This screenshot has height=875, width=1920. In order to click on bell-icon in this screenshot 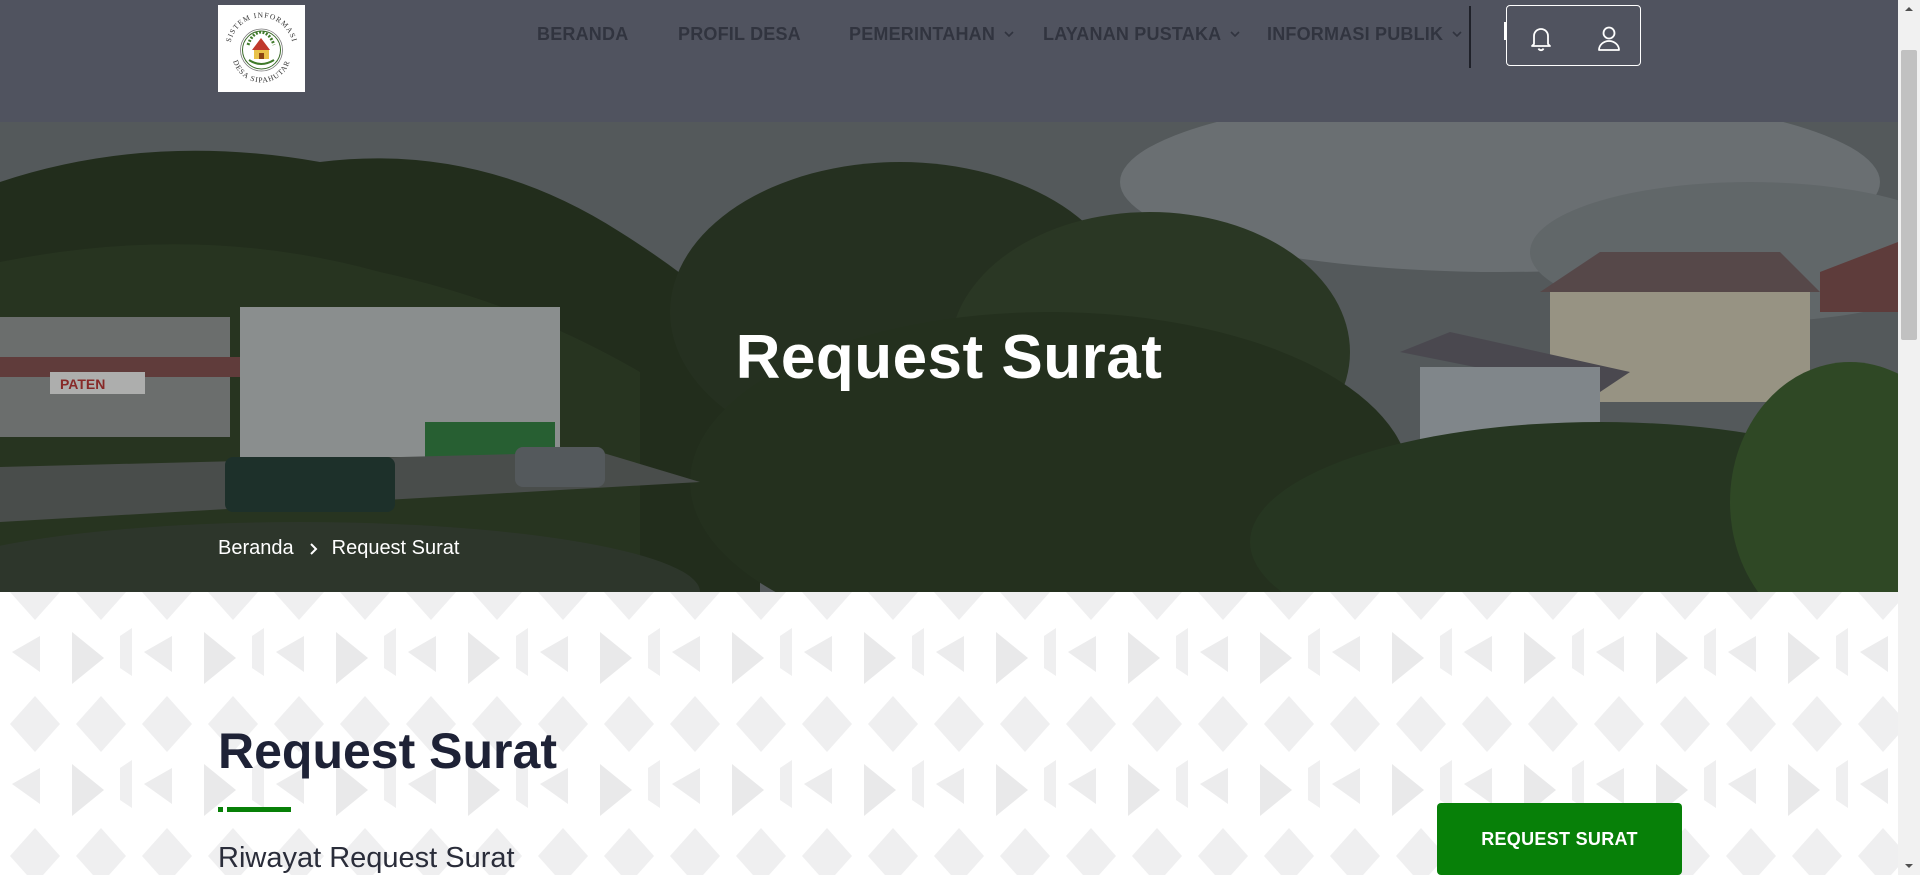, I will do `click(1541, 38)`.